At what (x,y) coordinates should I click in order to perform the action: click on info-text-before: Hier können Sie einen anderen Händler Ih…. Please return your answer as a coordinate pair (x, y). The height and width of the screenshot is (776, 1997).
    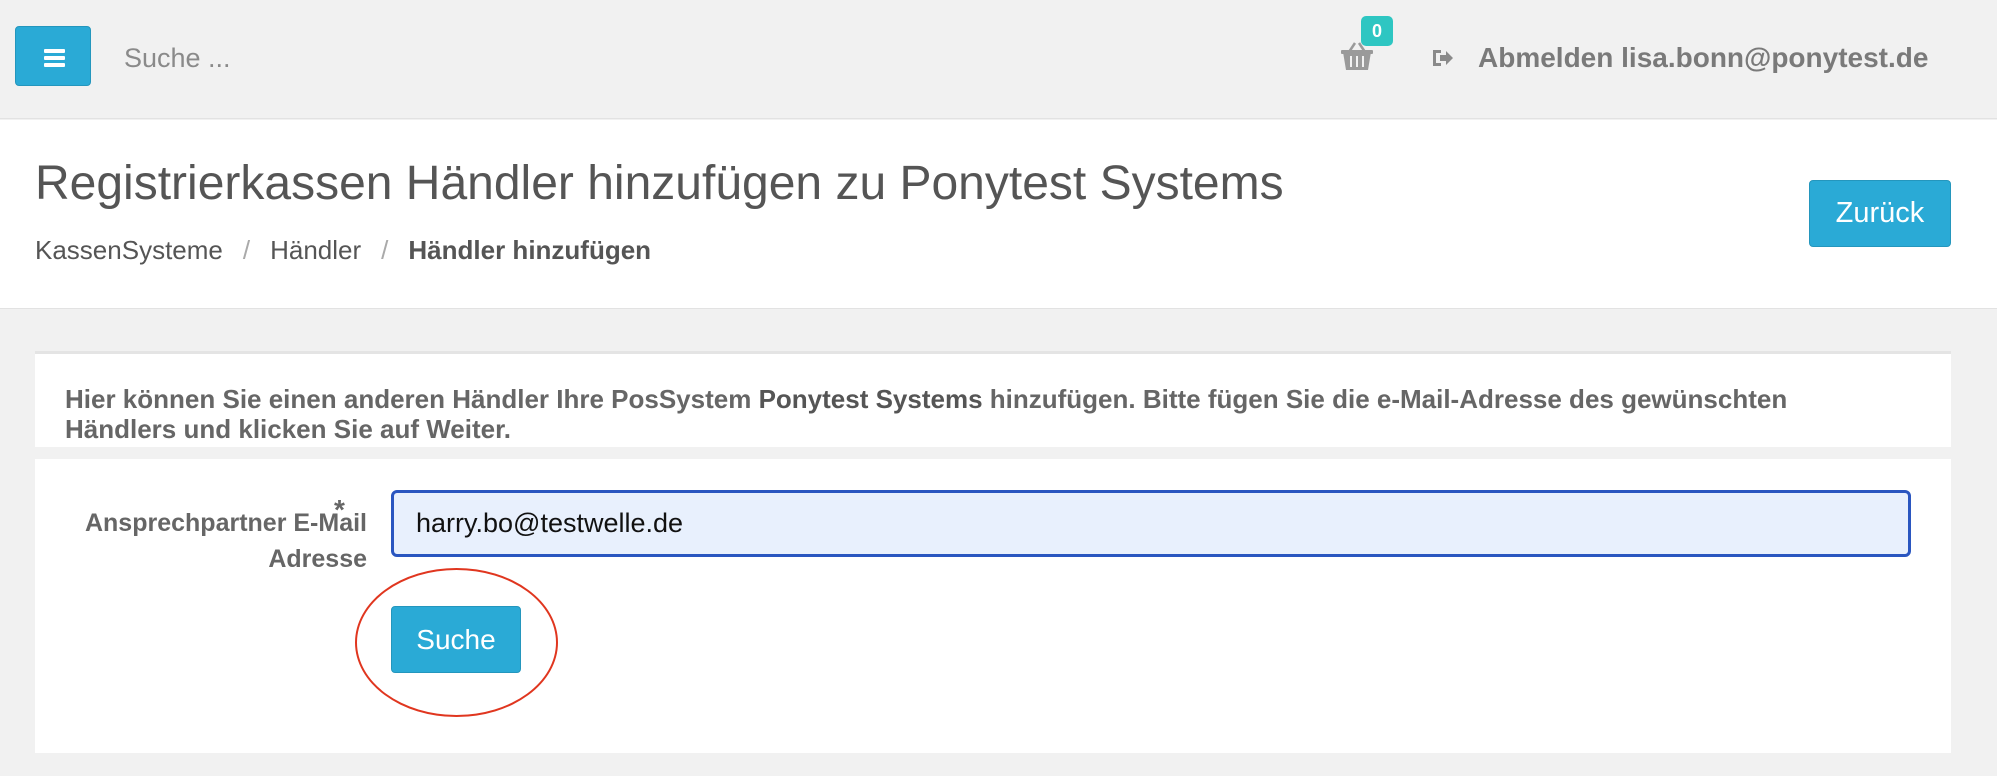
    Looking at the image, I should click on (412, 399).